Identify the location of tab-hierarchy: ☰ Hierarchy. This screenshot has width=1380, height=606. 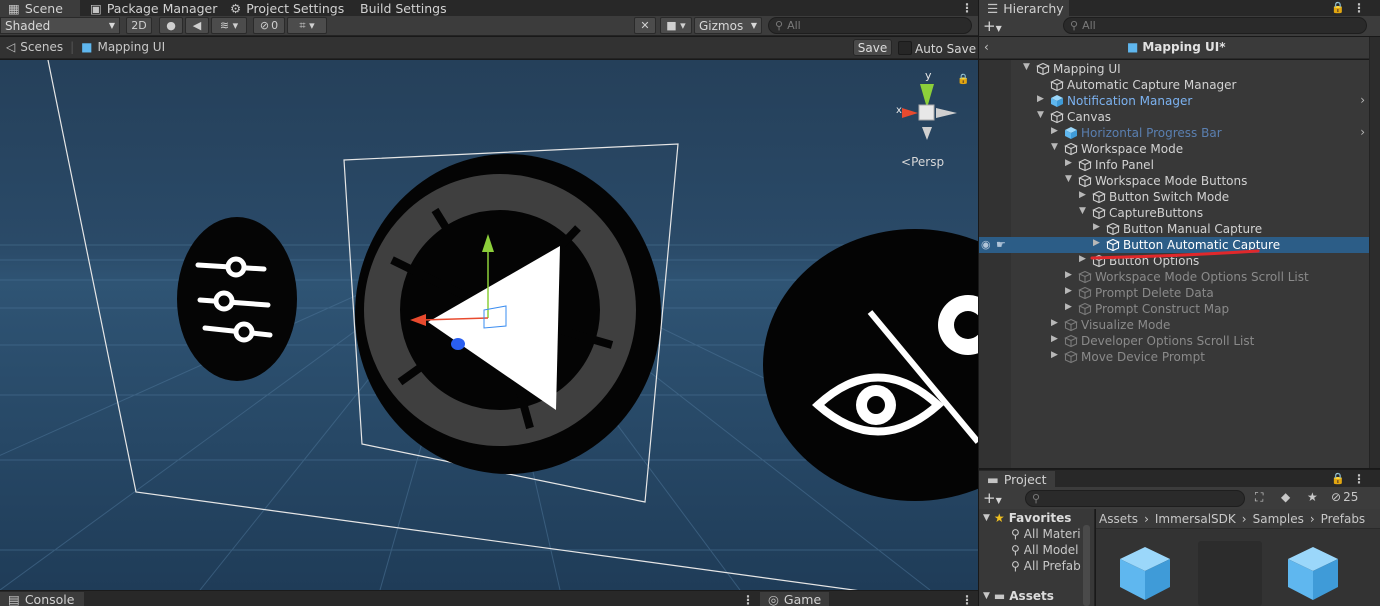
(1024, 8).